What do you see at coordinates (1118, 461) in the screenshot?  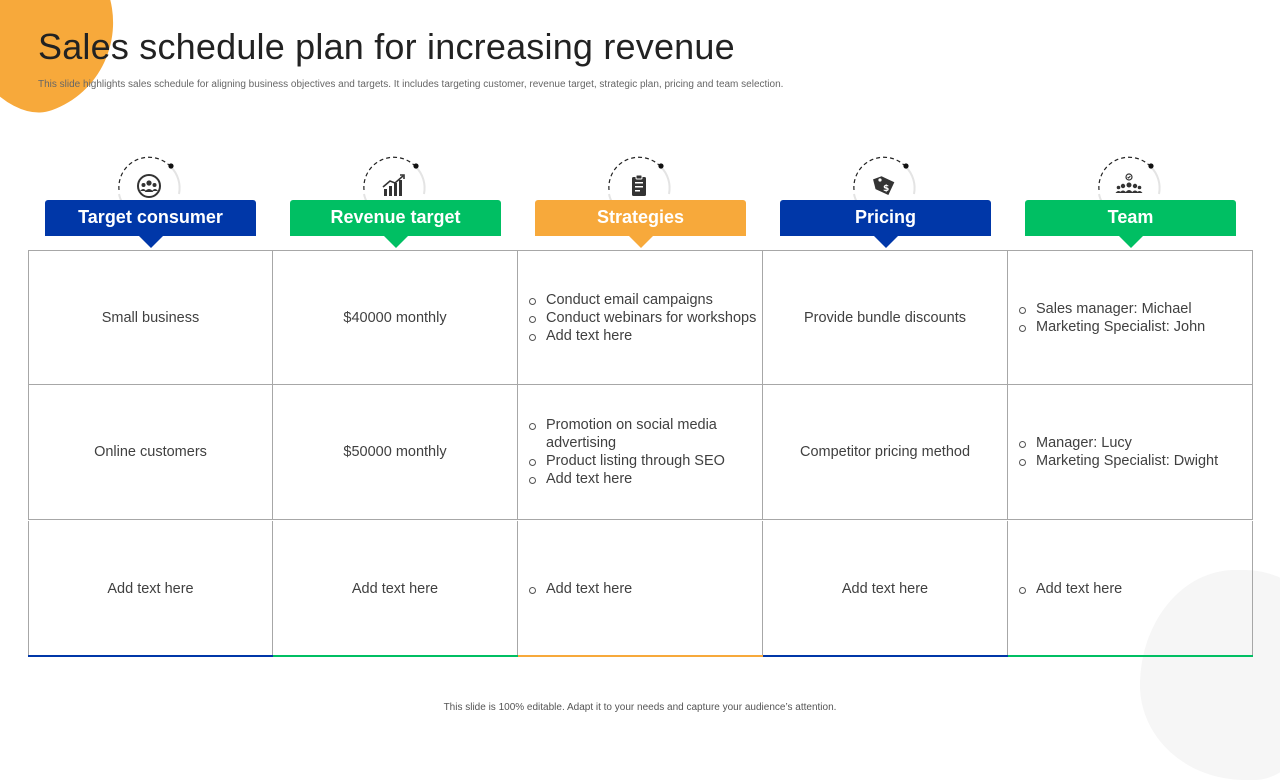 I see `list-item: Marketing Specialist: Dwight` at bounding box center [1118, 461].